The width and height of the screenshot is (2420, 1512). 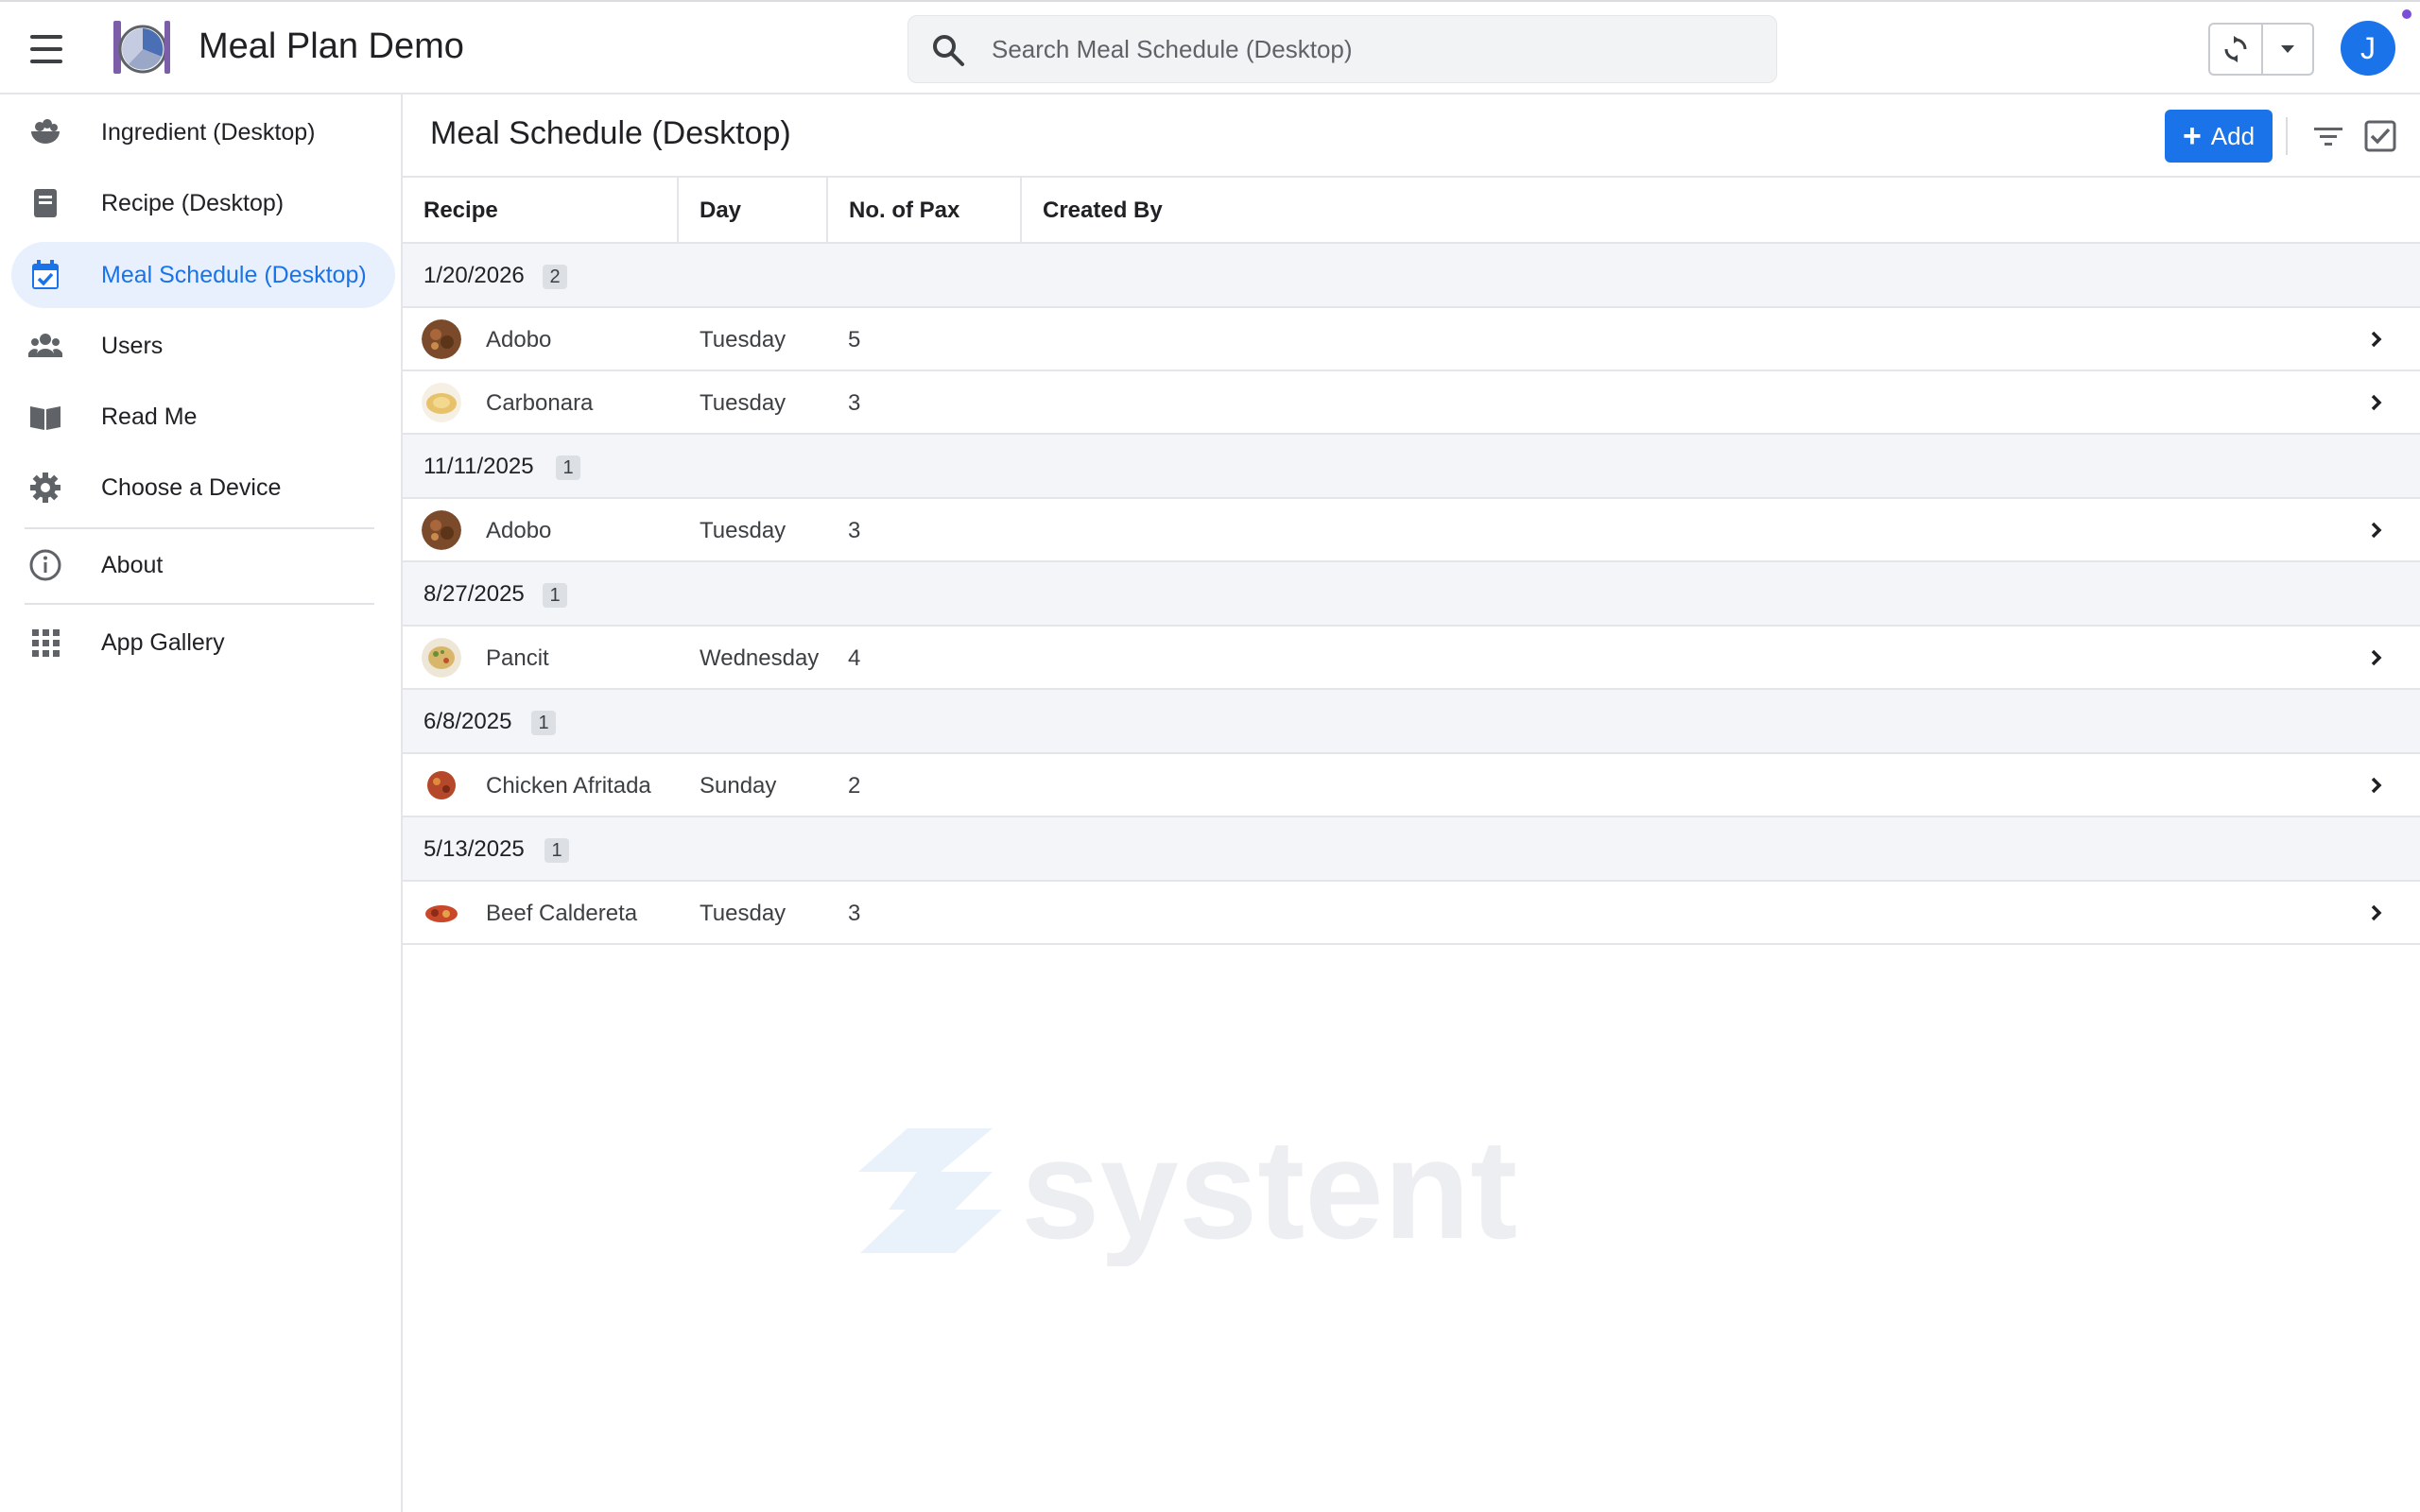 I want to click on group-date: 1/20/2026, so click(x=474, y=275).